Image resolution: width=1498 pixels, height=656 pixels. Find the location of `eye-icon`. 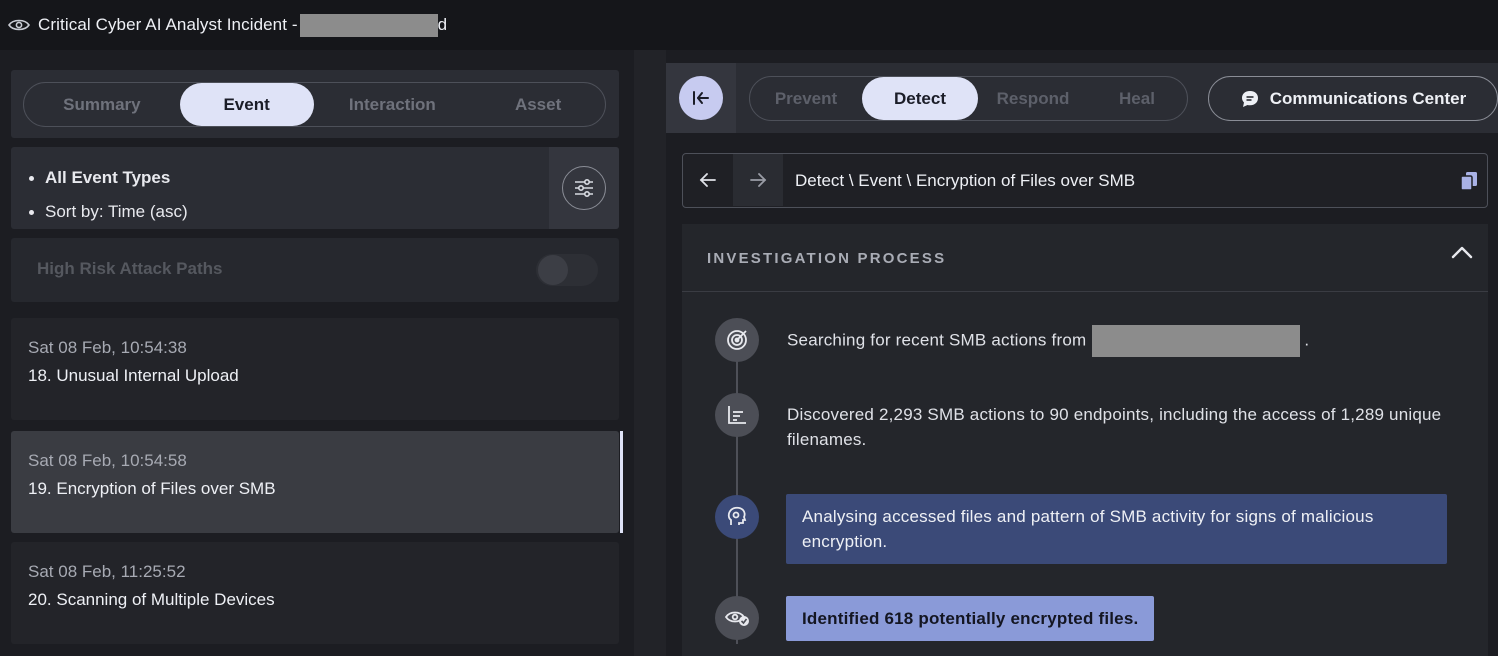

eye-icon is located at coordinates (19, 25).